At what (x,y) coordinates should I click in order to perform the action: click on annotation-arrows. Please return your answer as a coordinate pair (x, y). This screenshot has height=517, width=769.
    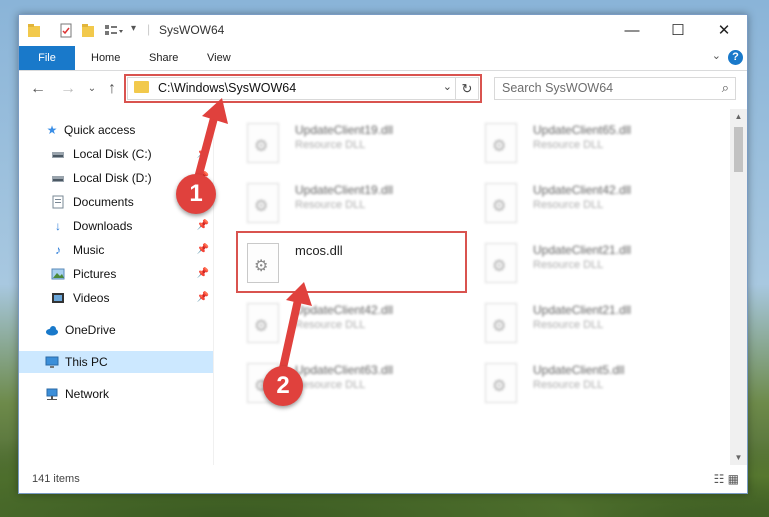
    Looking at the image, I should click on (253, 235).